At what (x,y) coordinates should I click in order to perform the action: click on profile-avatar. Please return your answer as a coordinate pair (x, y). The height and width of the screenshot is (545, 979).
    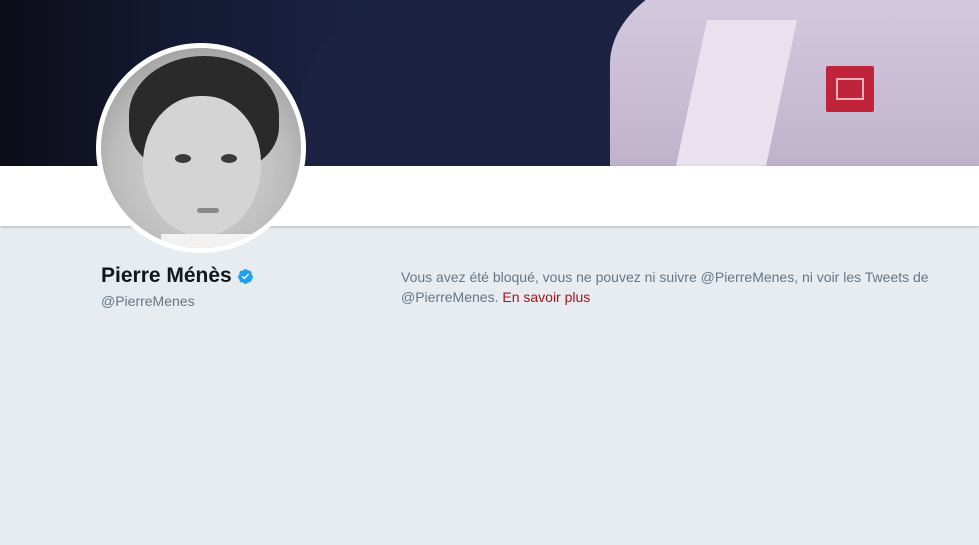
    Looking at the image, I should click on (201, 148).